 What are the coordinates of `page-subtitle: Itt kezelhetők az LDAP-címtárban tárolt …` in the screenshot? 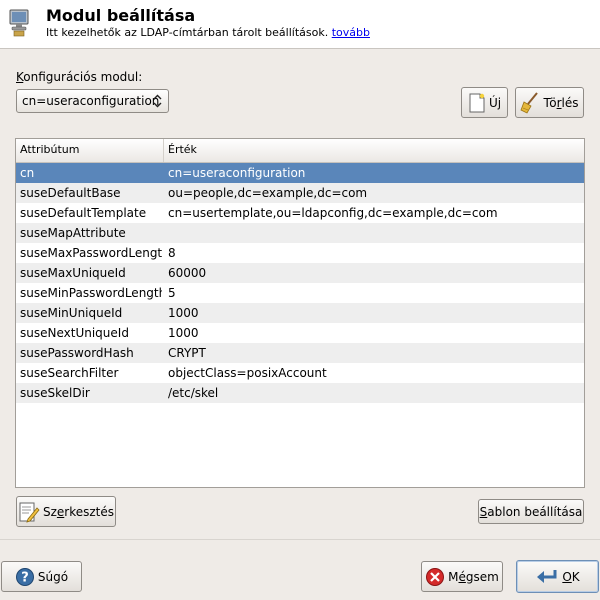 It's located at (208, 32).